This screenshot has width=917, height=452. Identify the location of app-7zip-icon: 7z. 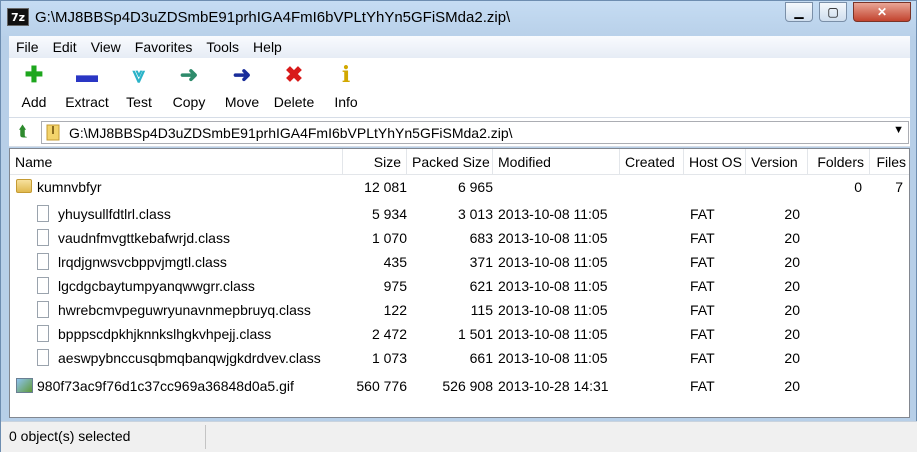
(18, 17).